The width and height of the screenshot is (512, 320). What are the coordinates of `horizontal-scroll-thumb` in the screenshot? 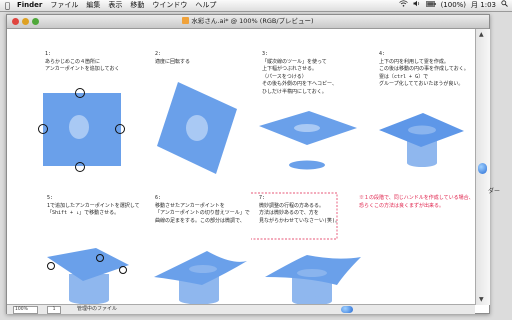 It's located at (347, 309).